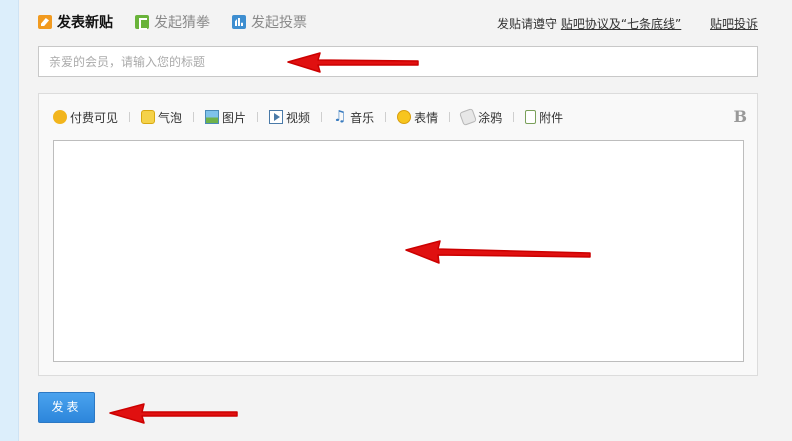  Describe the element at coordinates (298, 117) in the screenshot. I see `toolbar-video-label: 视频` at that location.